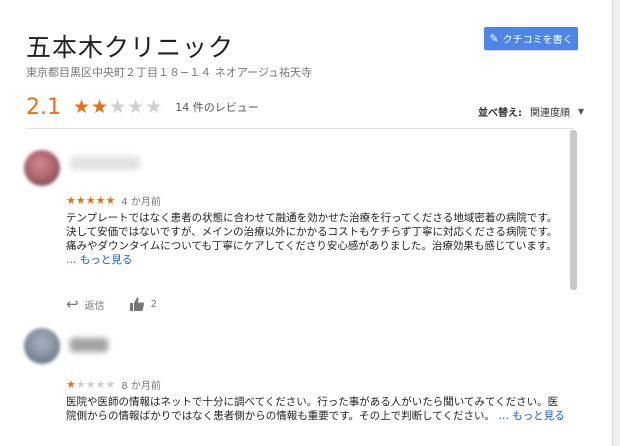 The height and width of the screenshot is (446, 620). I want to click on scrollbar, so click(573, 210).